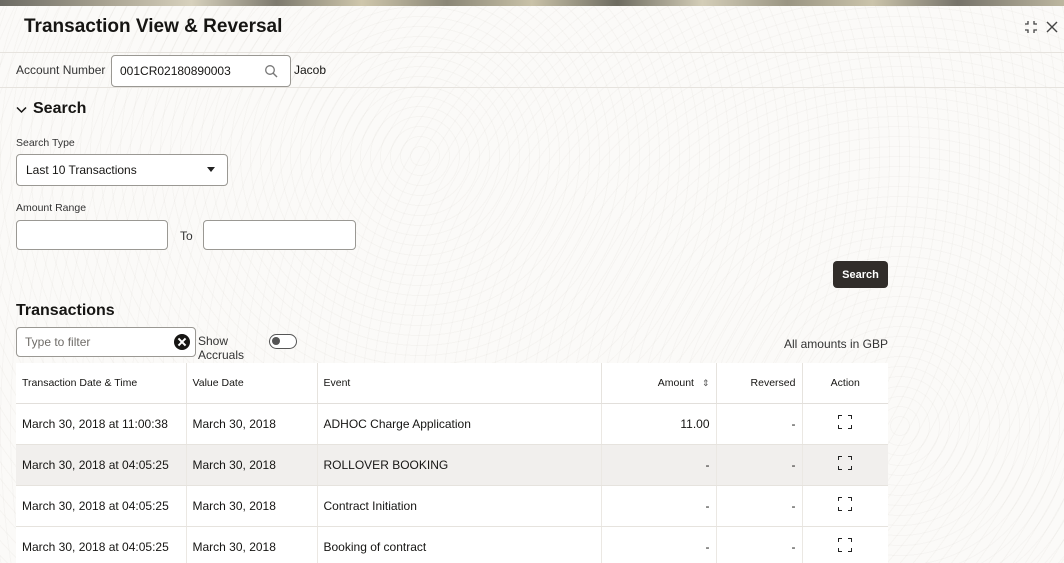 The height and width of the screenshot is (563, 1064). What do you see at coordinates (21, 109) in the screenshot?
I see `chevron-down-icon` at bounding box center [21, 109].